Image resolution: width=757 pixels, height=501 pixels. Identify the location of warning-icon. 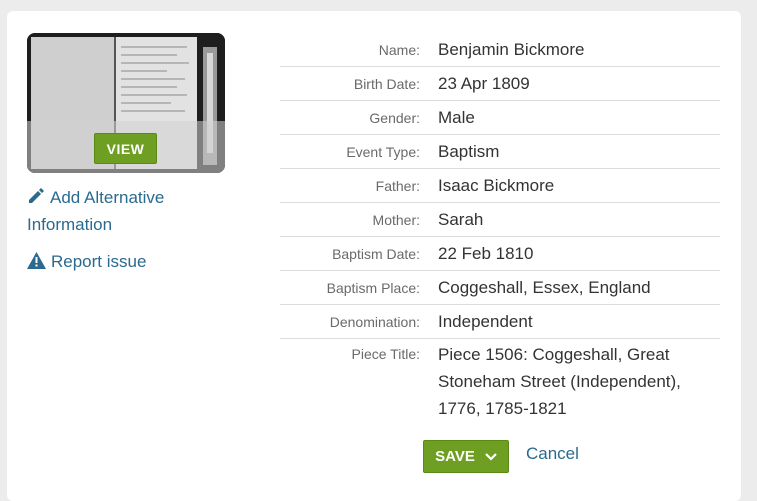
(36, 260).